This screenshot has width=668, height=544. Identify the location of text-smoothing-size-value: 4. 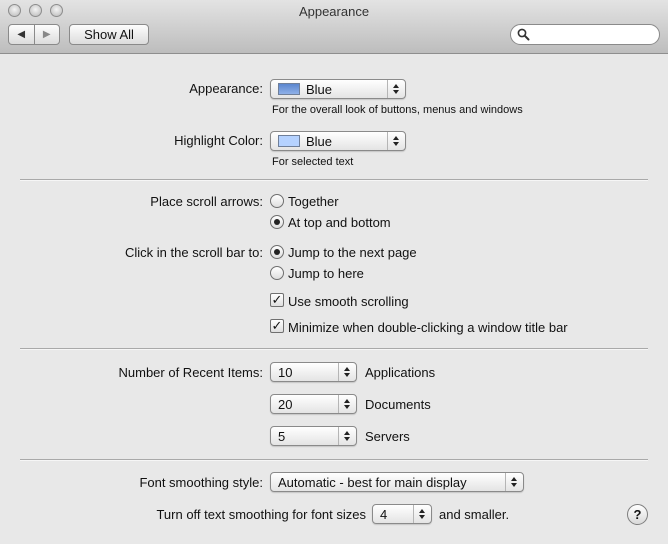
(384, 514).